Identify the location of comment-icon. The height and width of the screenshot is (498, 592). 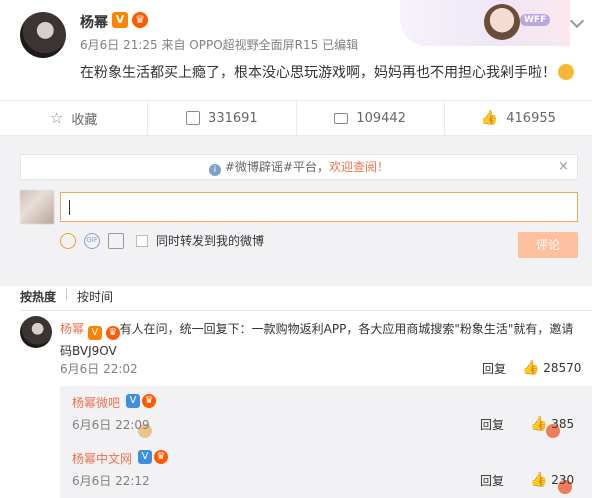
(341, 118).